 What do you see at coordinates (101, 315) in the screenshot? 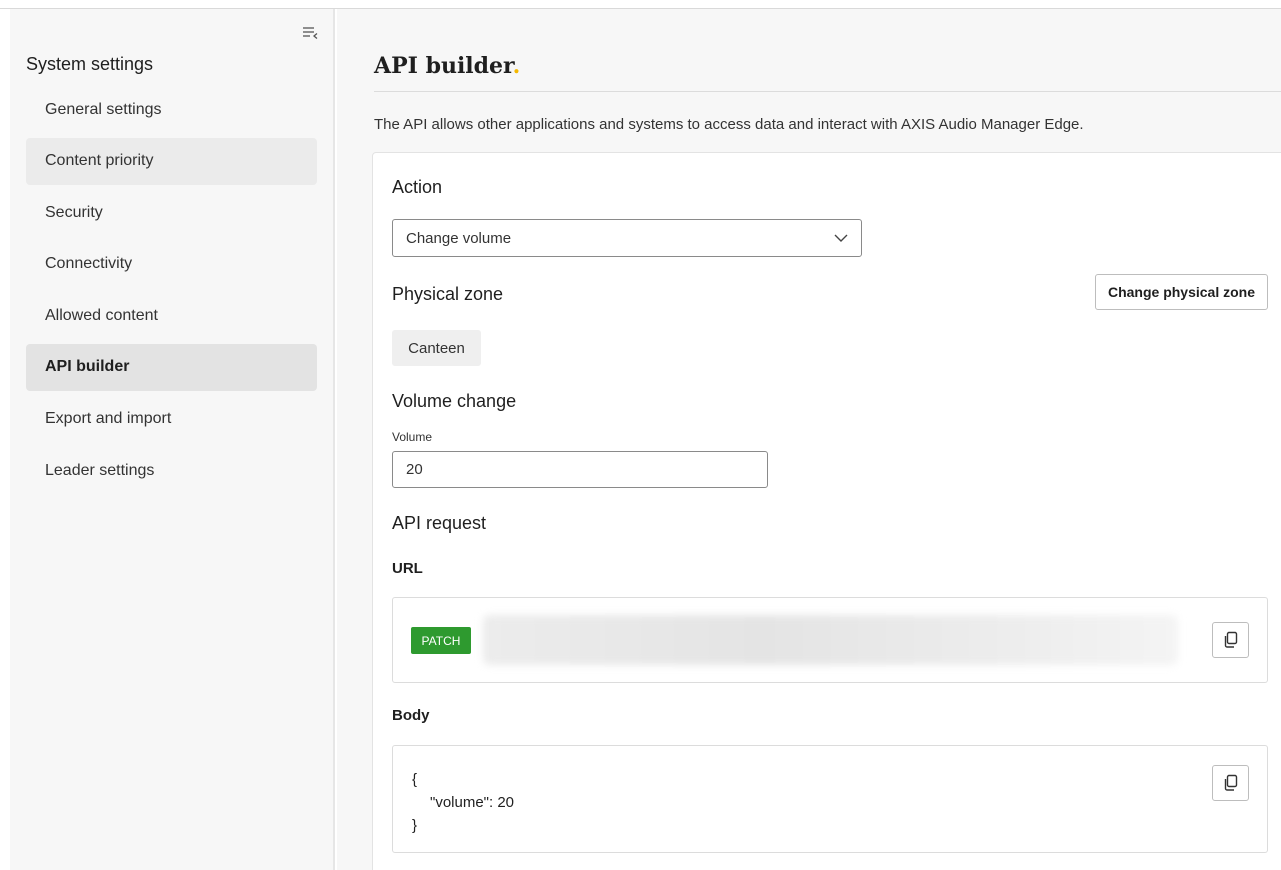
I see `sidebar-item-label: Allowed content` at bounding box center [101, 315].